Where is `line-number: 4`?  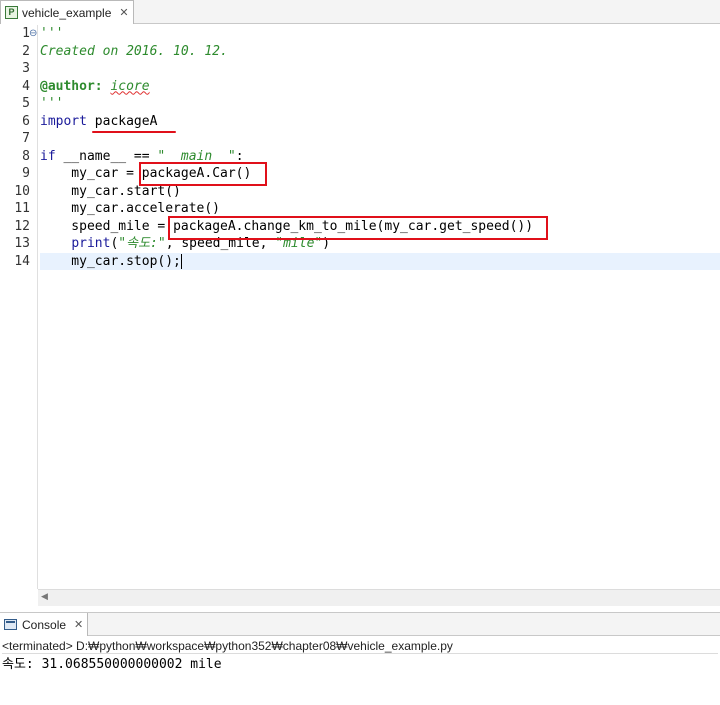
line-number: 4 is located at coordinates (26, 86).